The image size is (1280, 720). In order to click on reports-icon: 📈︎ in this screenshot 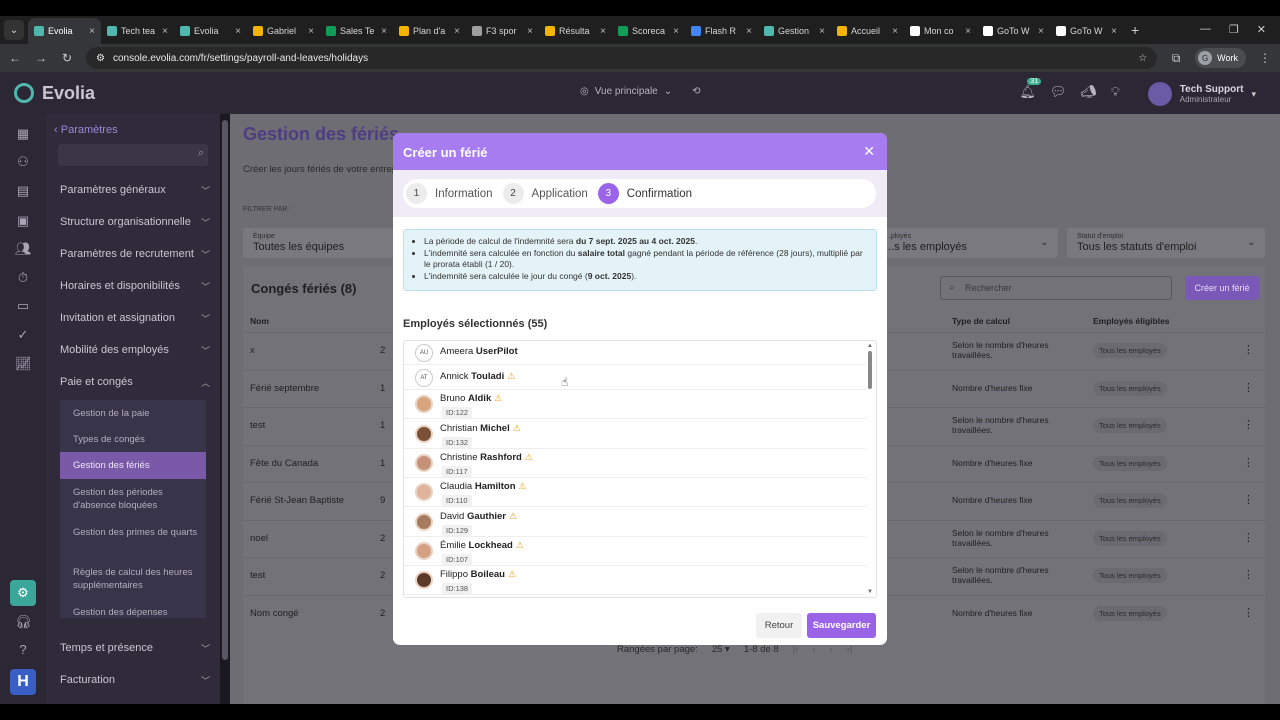, I will do `click(23, 364)`.